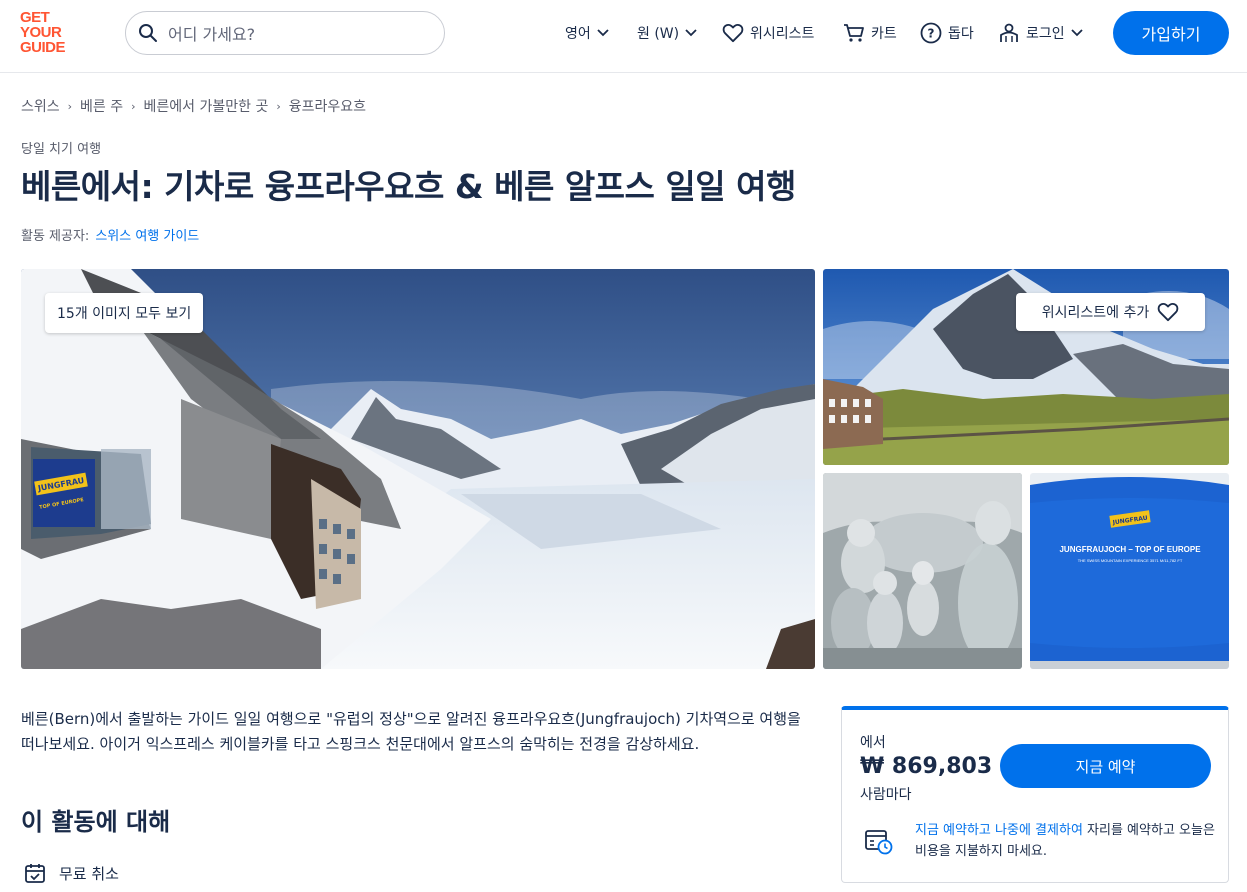 Image resolution: width=1247 pixels, height=892 pixels. I want to click on top-header: GET YOUR GUIDE 어디 가세요? 영어 원 (W) 위시리스트 카트, so click(623, 36).